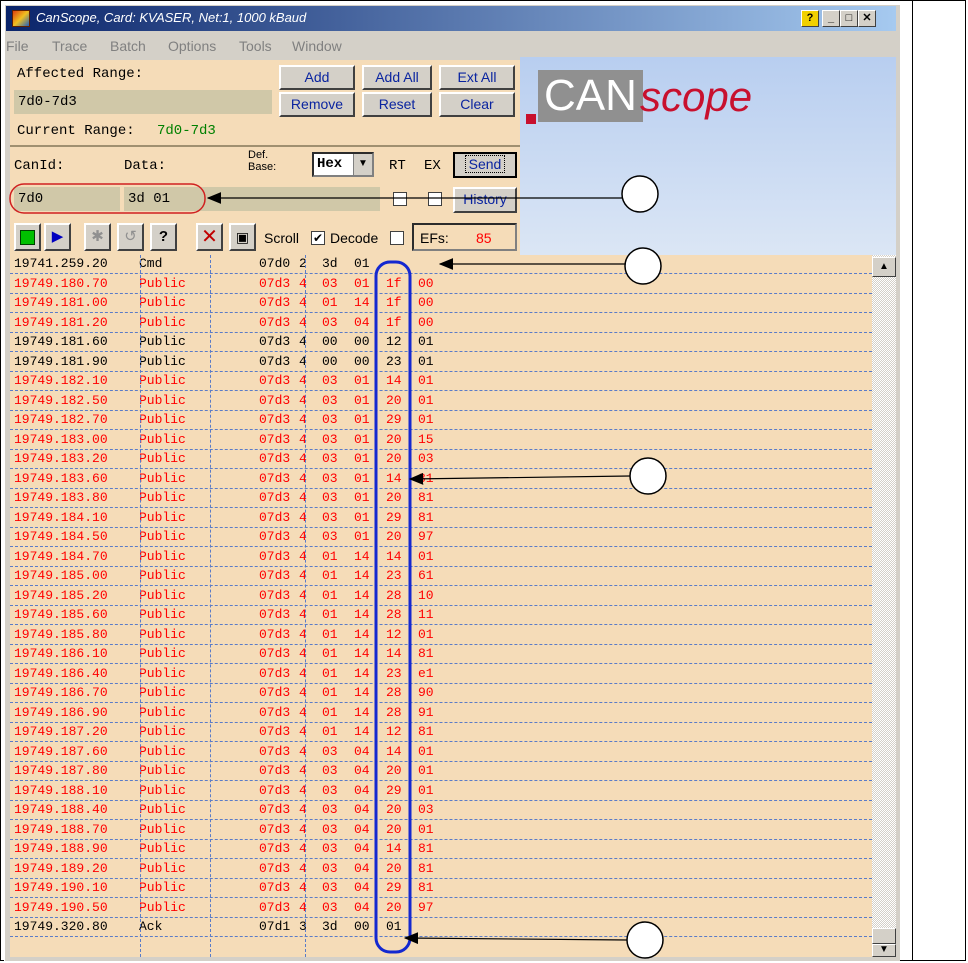  What do you see at coordinates (485, 165) in the screenshot?
I see `send-button: Send` at bounding box center [485, 165].